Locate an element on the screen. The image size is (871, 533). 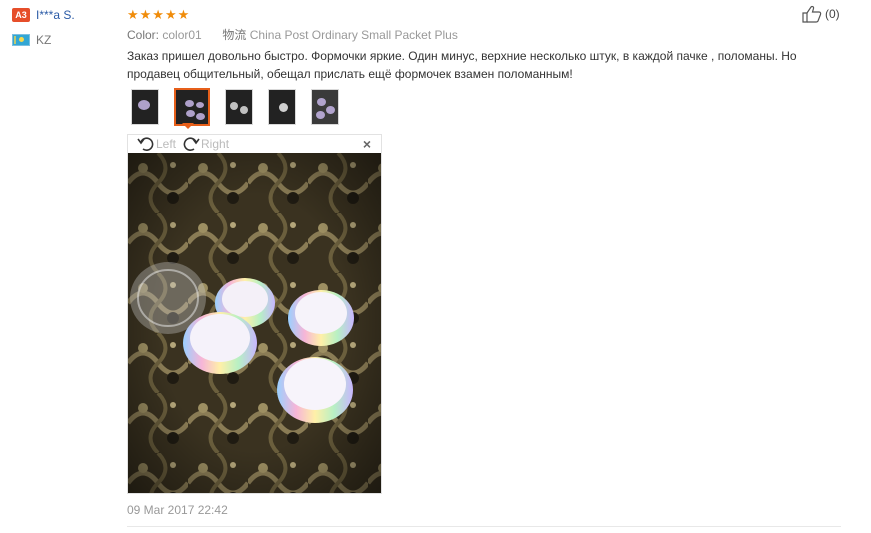
rotate-right-button: Right is located at coordinates (205, 144).